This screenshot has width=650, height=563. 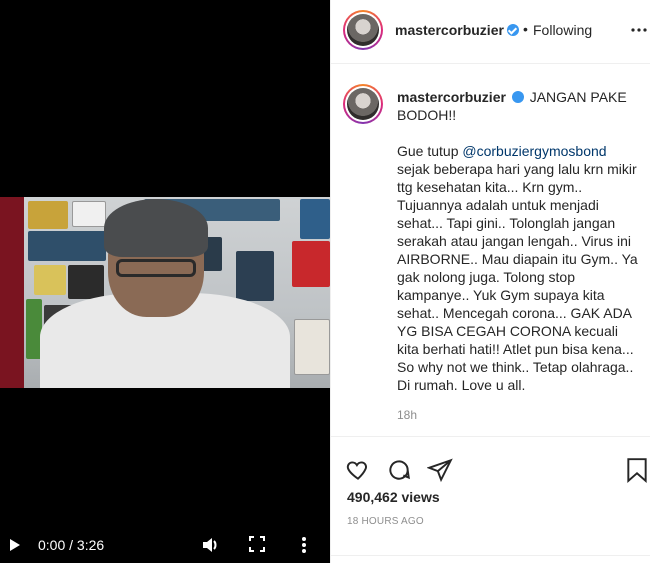 I want to click on avatar, so click(x=363, y=30).